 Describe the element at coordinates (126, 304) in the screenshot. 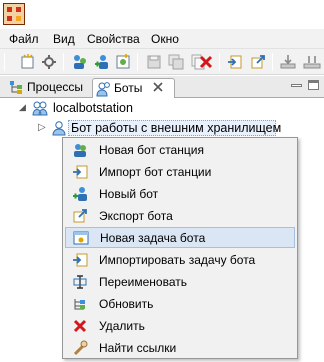

I see `menu-item-label: Обновить` at that location.